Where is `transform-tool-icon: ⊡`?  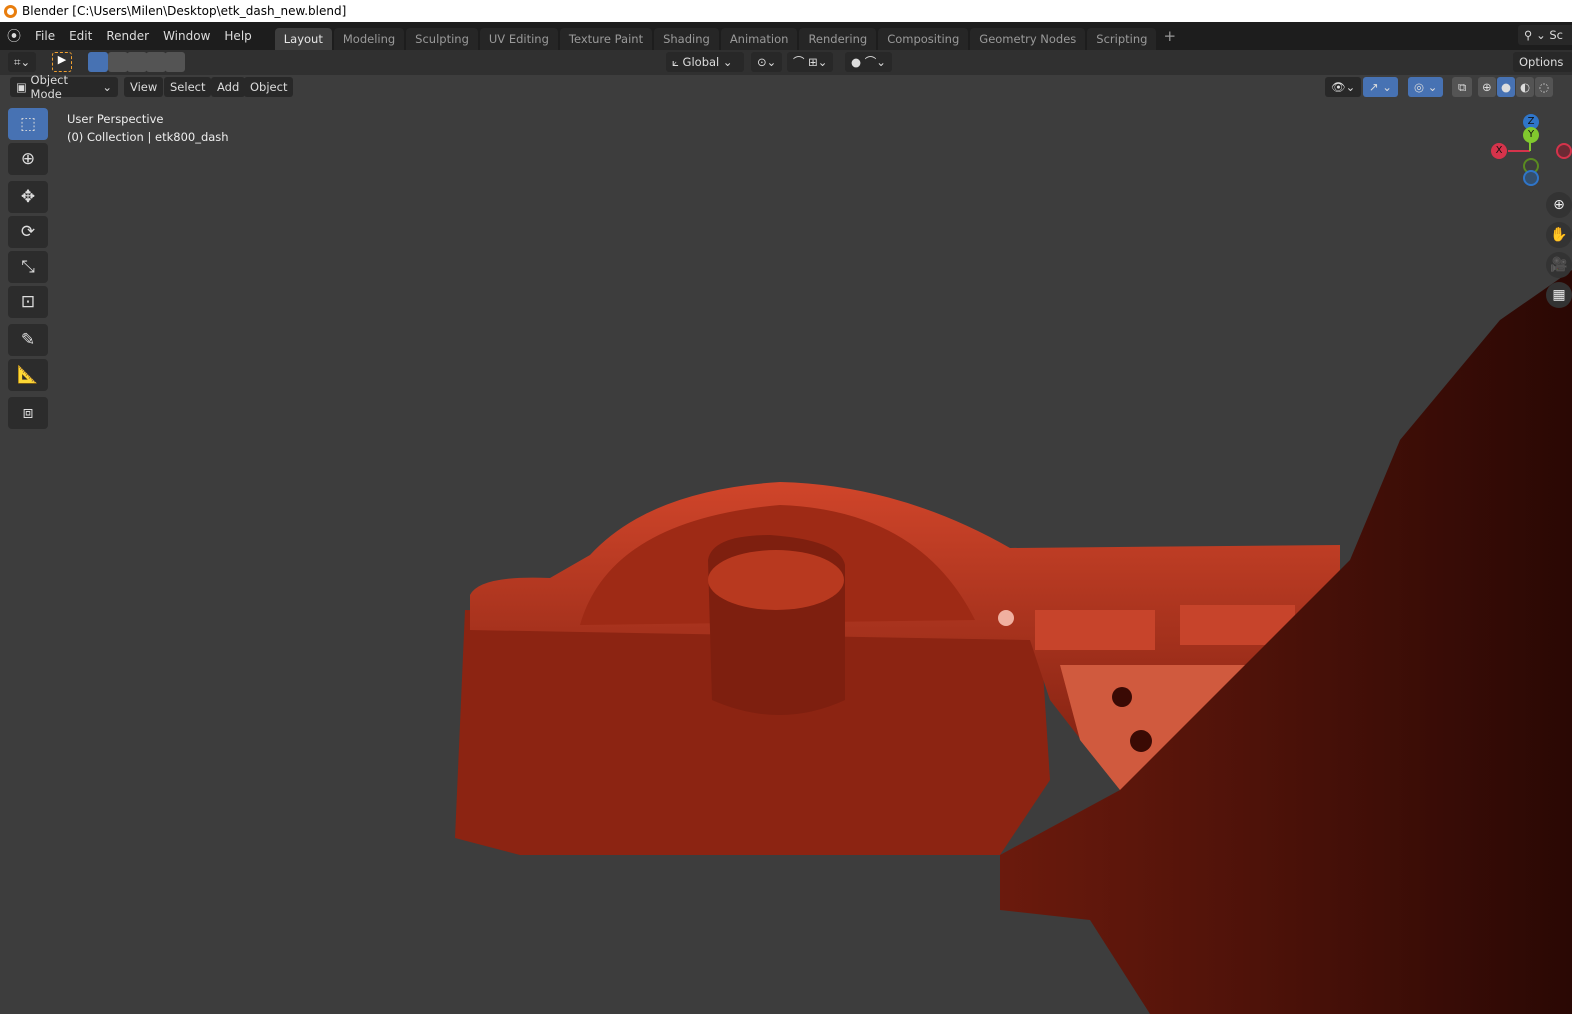
transform-tool-icon: ⊡ is located at coordinates (28, 302).